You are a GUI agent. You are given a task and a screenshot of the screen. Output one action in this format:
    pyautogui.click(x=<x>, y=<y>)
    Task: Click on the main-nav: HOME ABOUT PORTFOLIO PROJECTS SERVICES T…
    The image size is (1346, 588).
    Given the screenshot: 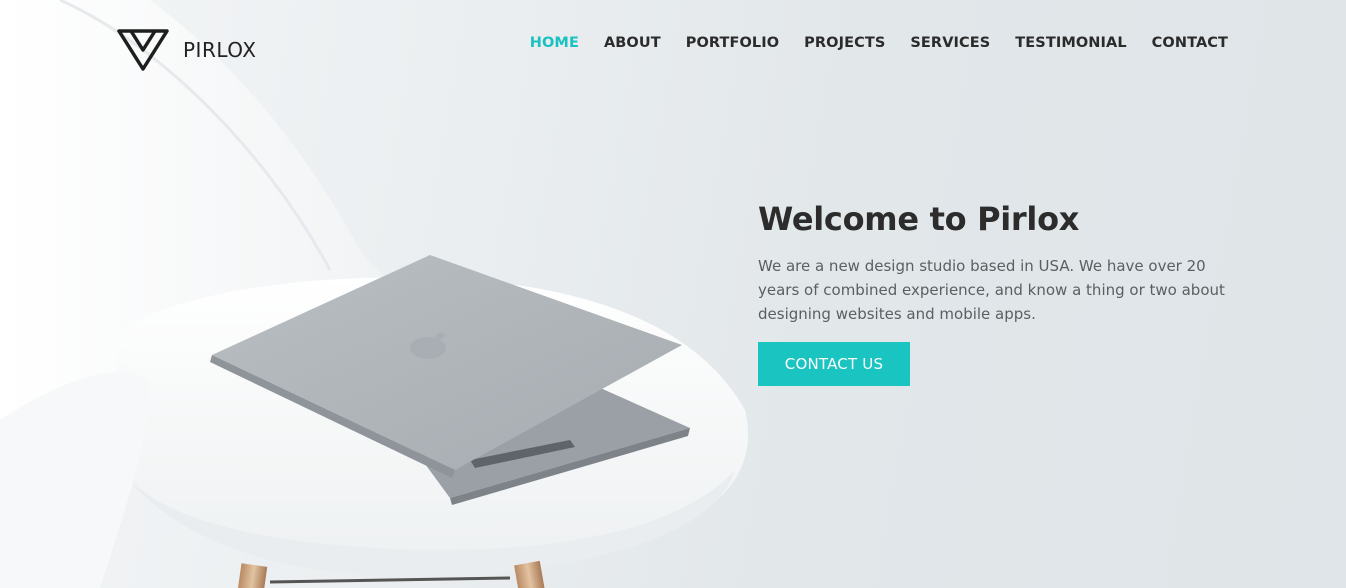 What is the action you would take?
    pyautogui.click(x=866, y=43)
    